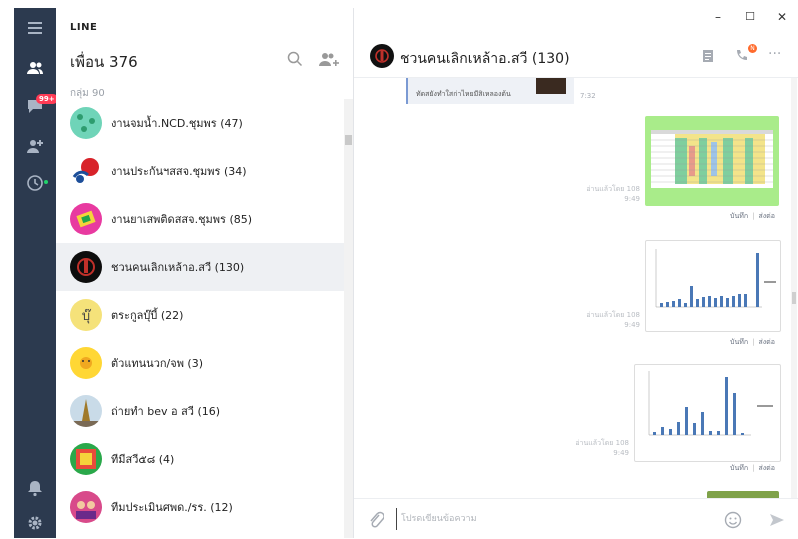 This screenshot has width=798, height=539. Describe the element at coordinates (147, 315) in the screenshot. I see `list-item-name: ตระกูลบุ๊บี้ (22)` at that location.